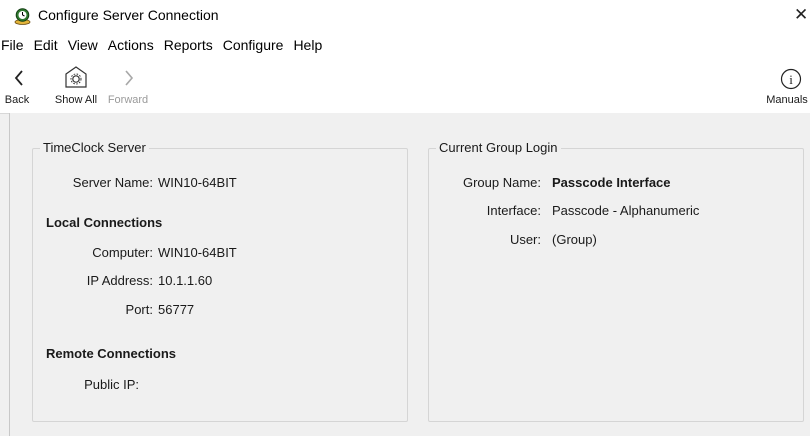 The image size is (810, 436). Describe the element at coordinates (111, 384) in the screenshot. I see `public-ip-label: Public IP:` at that location.